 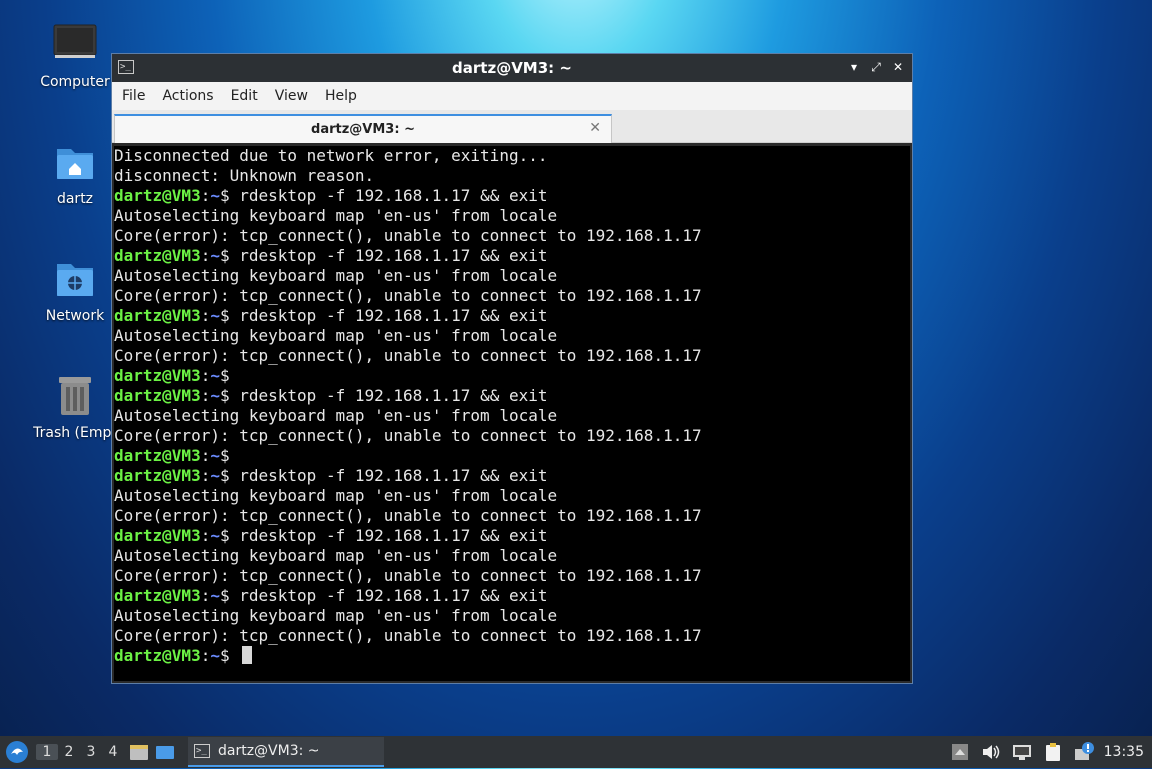 I want to click on maximize-button: ⤢, so click(x=876, y=67).